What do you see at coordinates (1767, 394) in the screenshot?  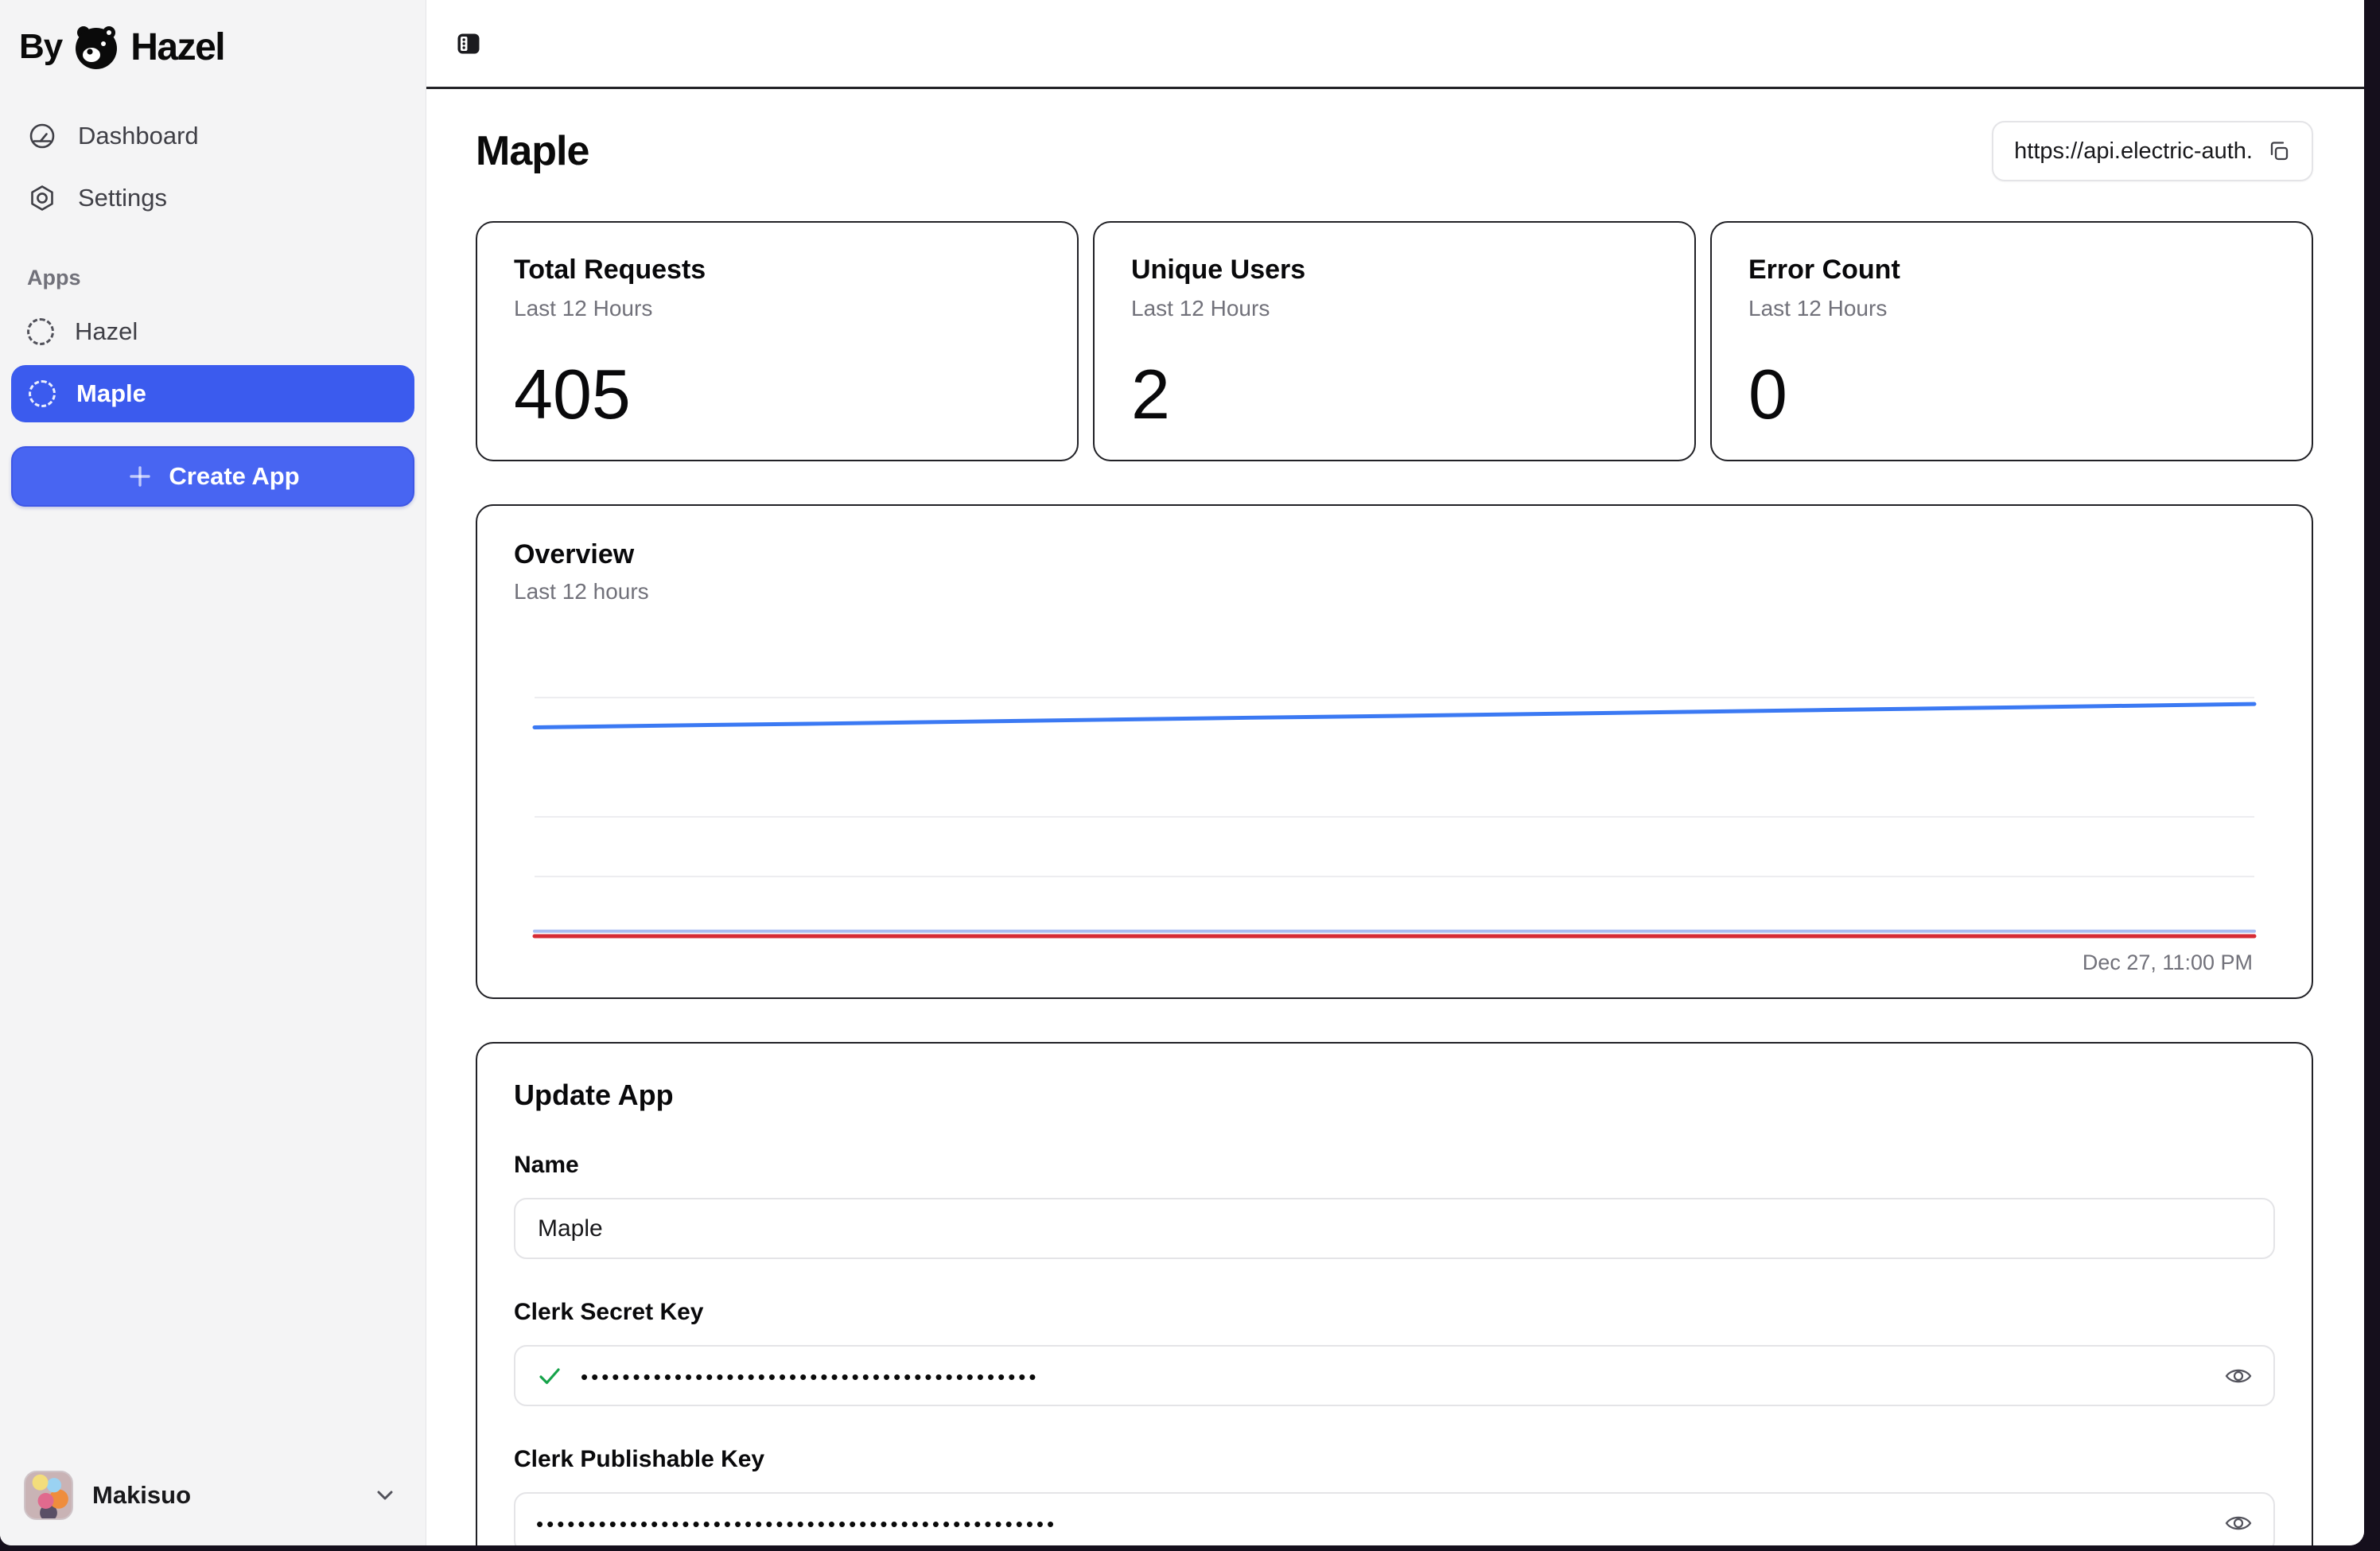 I see `stat-value: 0` at bounding box center [1767, 394].